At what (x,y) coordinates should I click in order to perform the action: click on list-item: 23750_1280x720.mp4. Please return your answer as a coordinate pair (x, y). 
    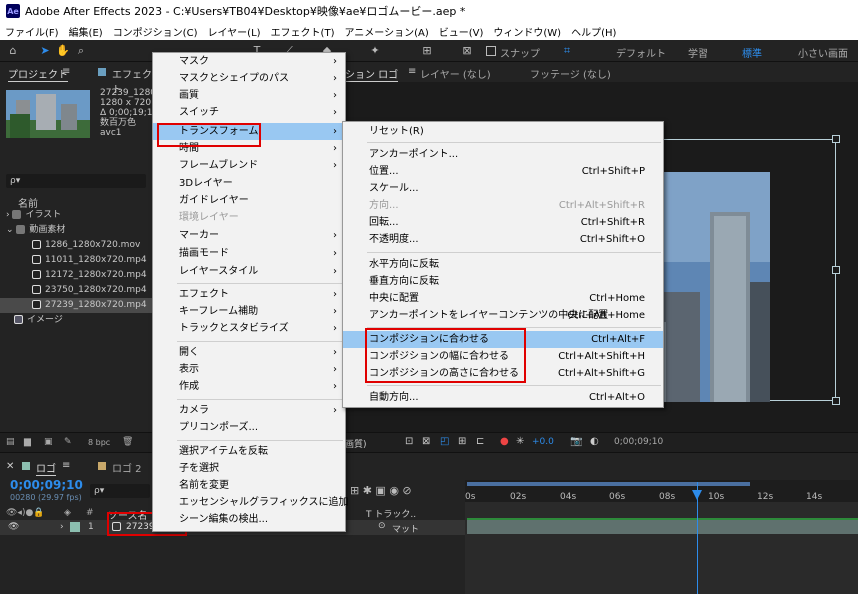
    Looking at the image, I should click on (76, 290).